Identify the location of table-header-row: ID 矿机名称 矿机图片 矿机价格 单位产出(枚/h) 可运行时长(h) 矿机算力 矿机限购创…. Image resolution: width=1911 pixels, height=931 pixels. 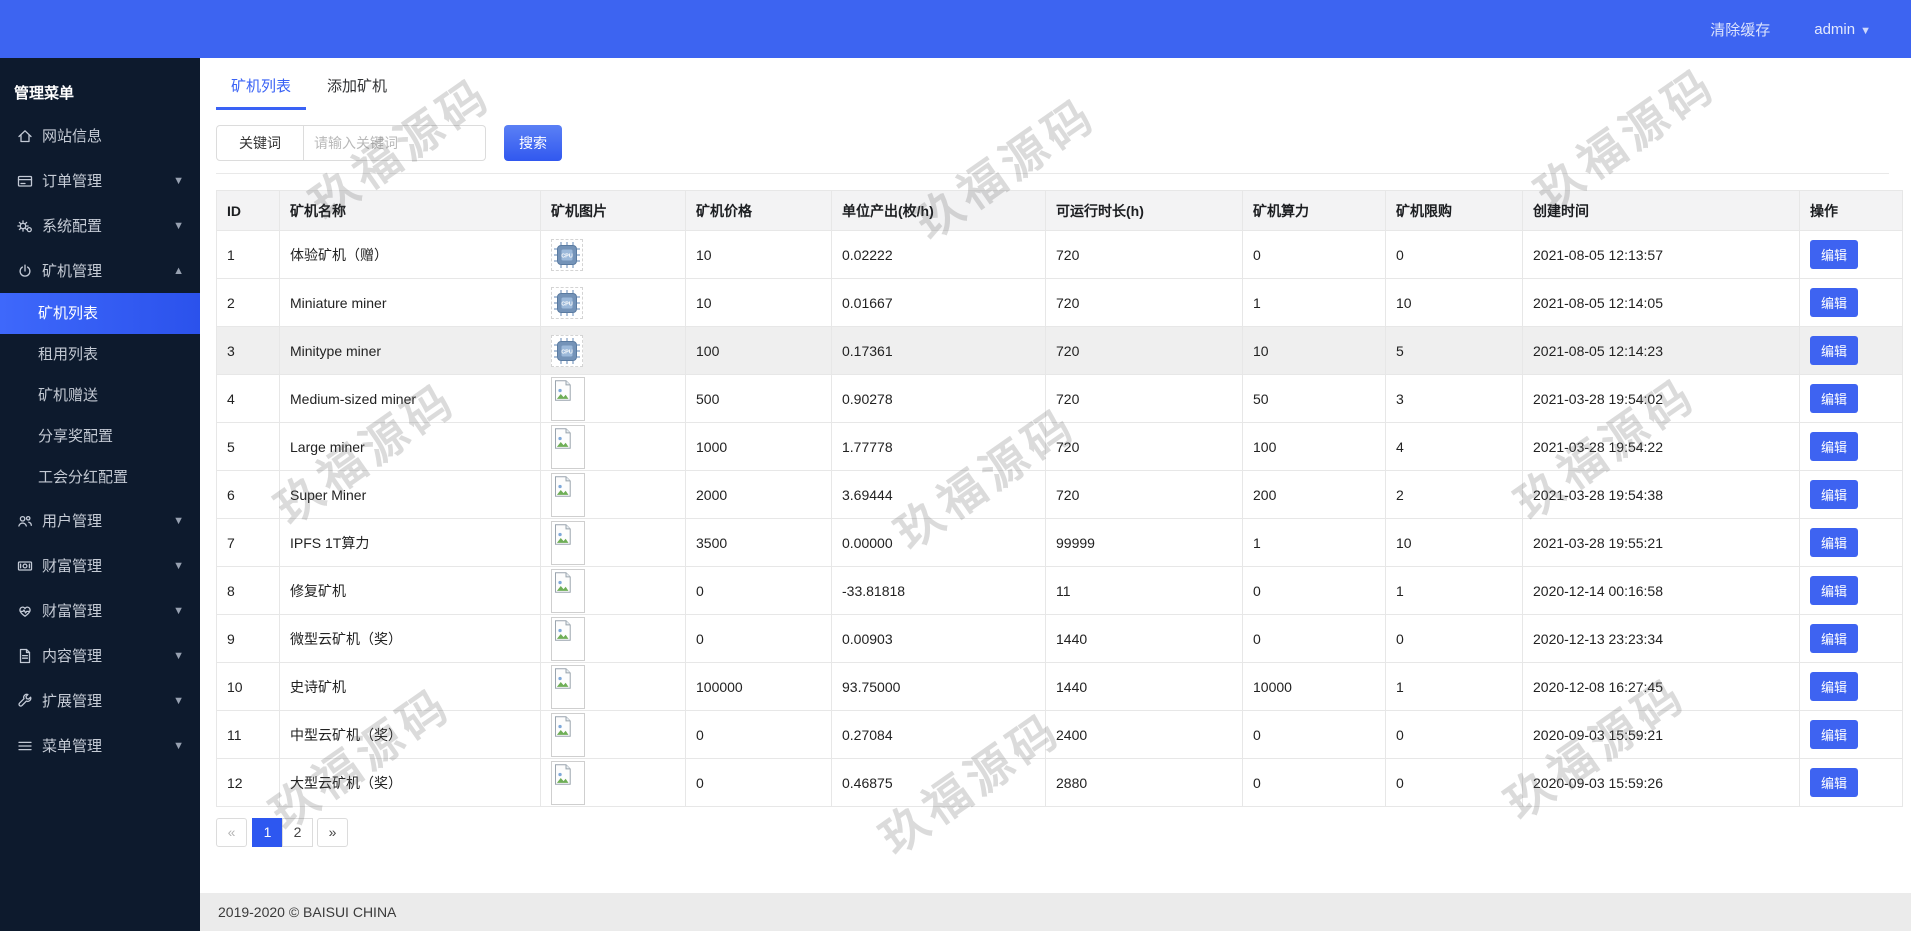
(1059, 210).